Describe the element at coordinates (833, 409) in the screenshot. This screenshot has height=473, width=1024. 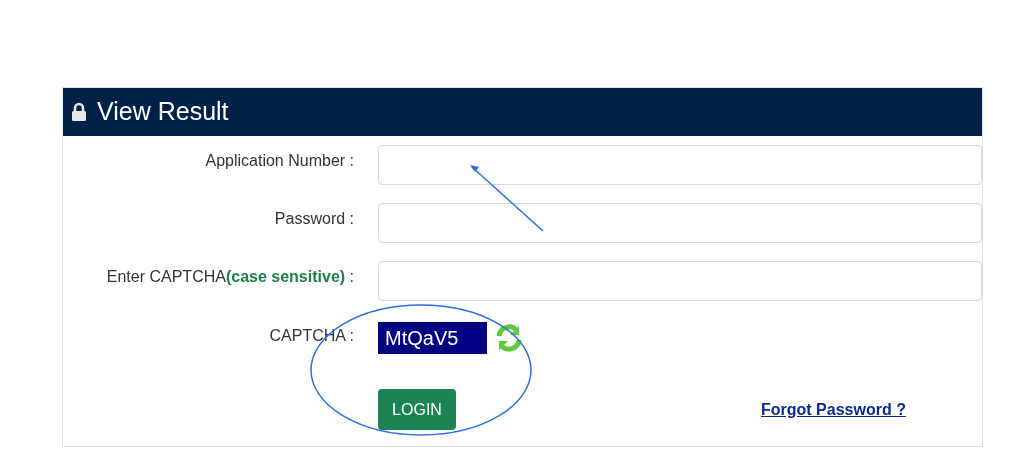
I see `forgot-password-link: Forgot Password ?` at that location.